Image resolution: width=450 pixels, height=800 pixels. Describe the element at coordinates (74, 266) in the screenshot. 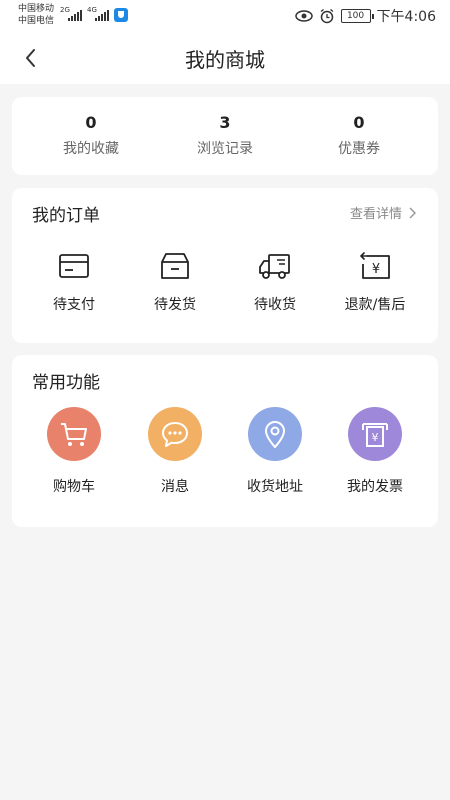

I see `card-icon` at that location.